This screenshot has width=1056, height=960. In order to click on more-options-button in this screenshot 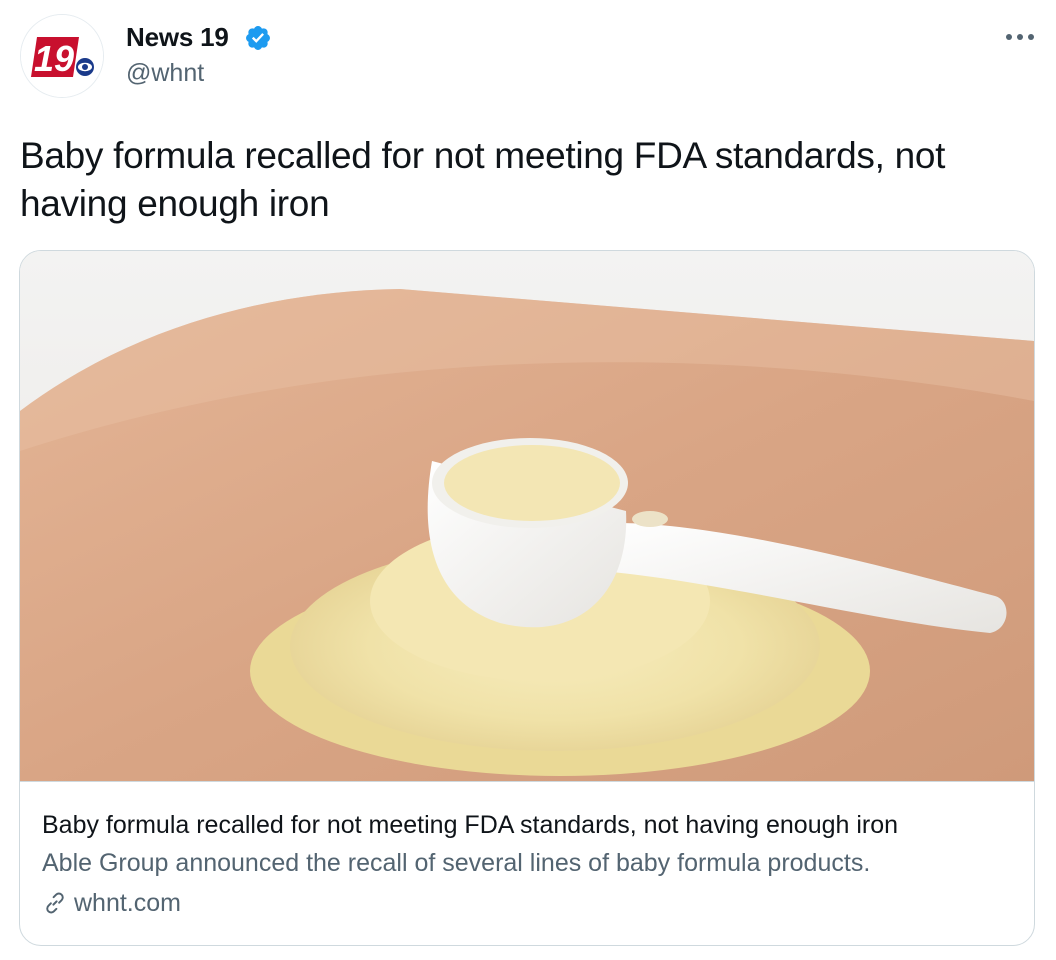, I will do `click(1020, 37)`.